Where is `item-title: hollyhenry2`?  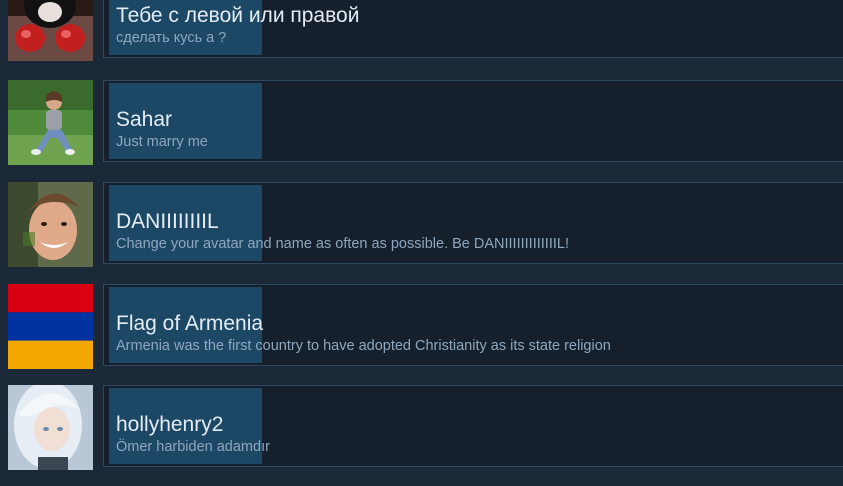 item-title: hollyhenry2 is located at coordinates (170, 424).